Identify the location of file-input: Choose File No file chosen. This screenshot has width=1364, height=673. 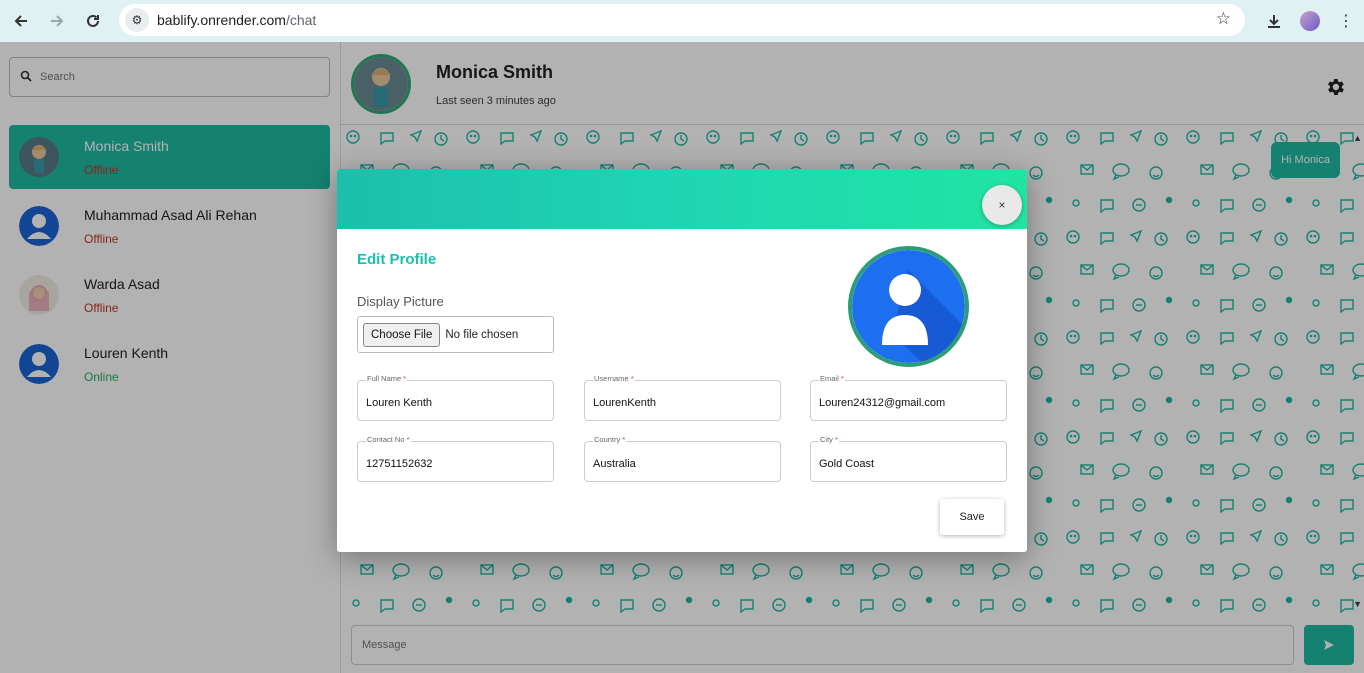
(455, 334).